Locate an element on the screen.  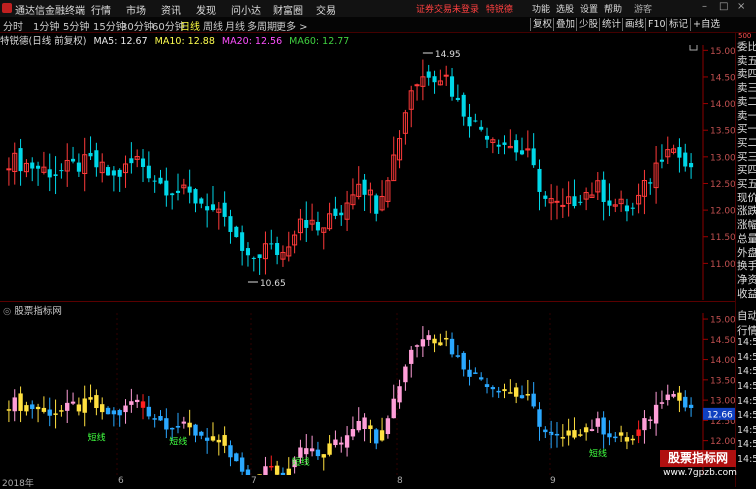
price-tick-label: 11.00 is located at coordinates (722, 265).